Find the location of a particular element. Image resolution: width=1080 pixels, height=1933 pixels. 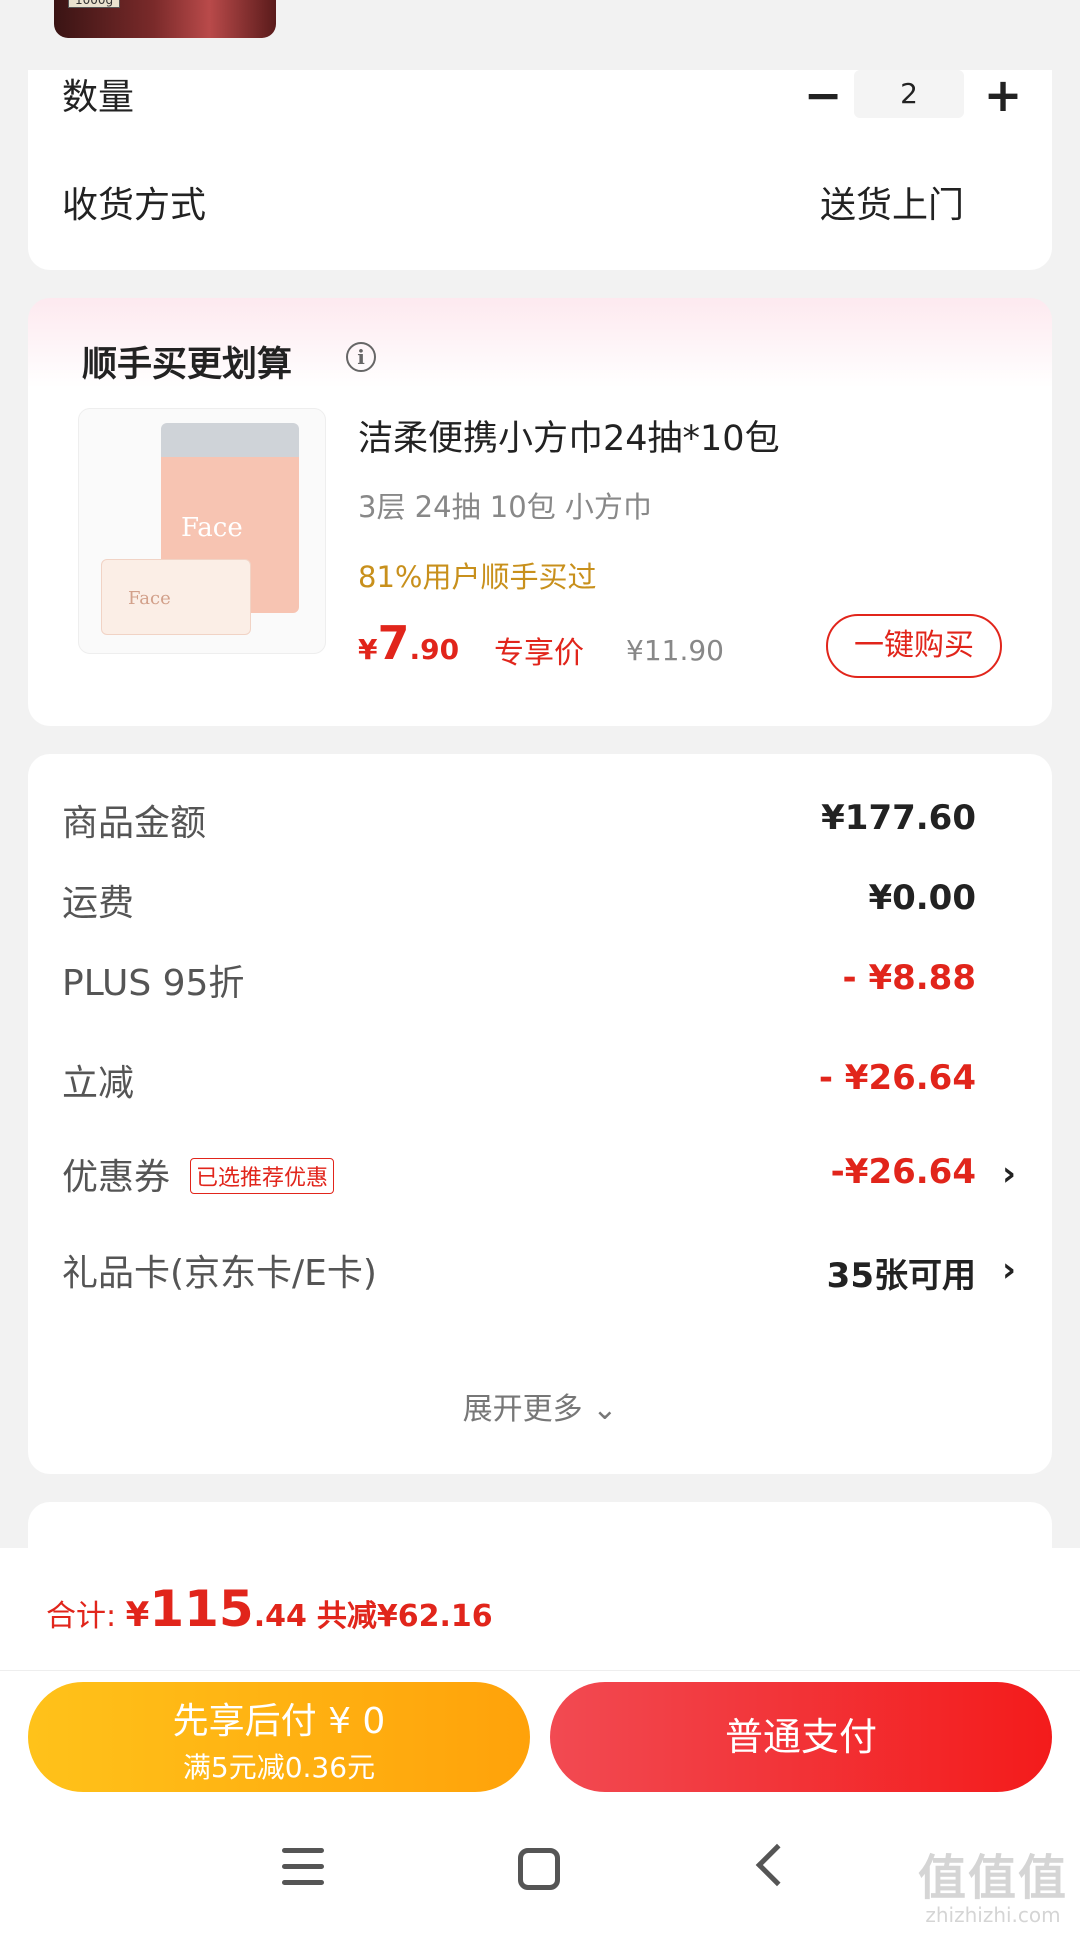

summary-label: 优惠券 is located at coordinates (116, 1177).